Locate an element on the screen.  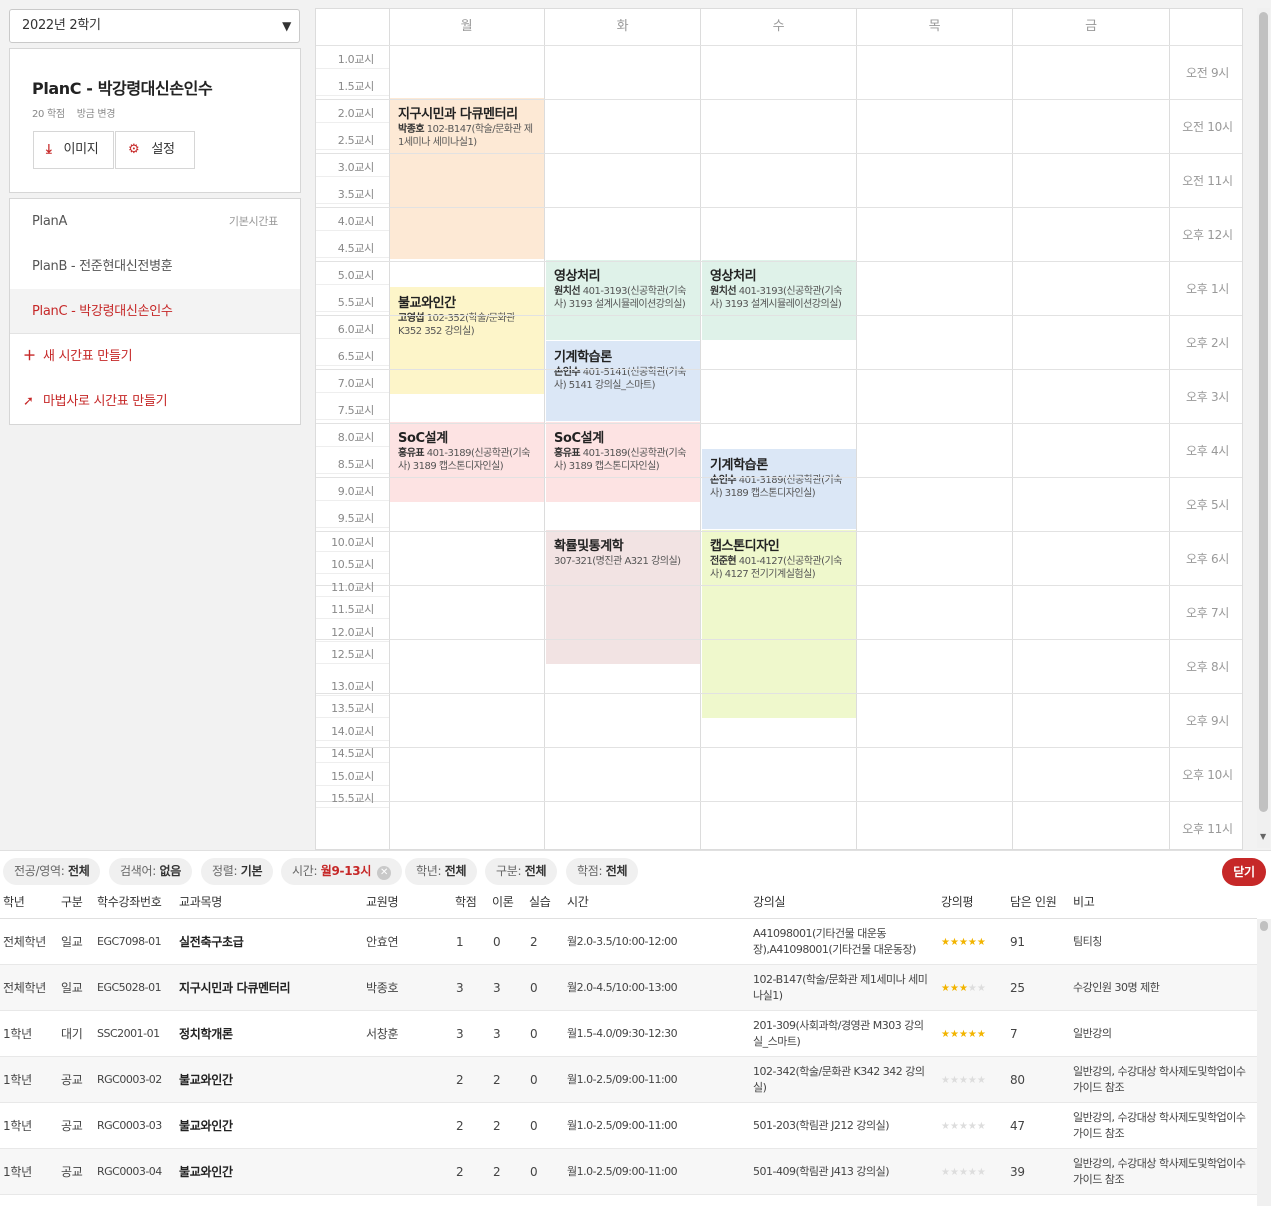
col-header-count: 담은 인원 is located at coordinates (1033, 902).